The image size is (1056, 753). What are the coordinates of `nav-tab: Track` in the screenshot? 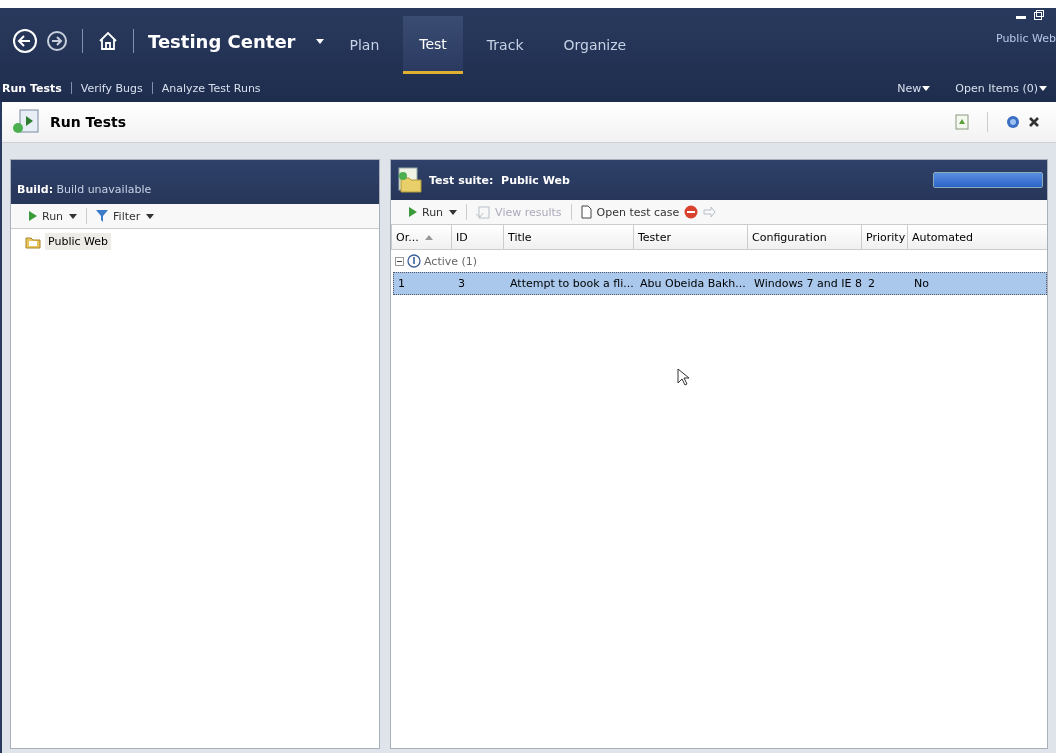 It's located at (505, 45).